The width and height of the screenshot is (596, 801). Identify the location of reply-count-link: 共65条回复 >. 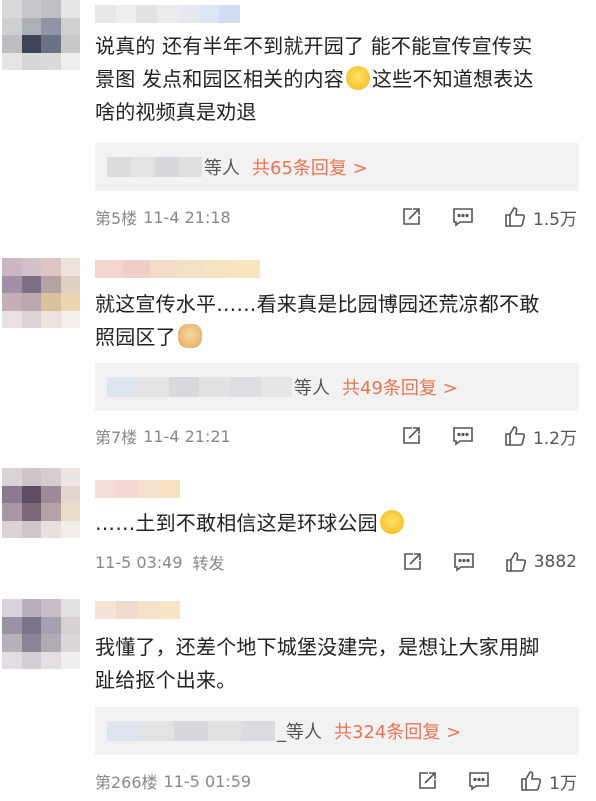
(310, 167).